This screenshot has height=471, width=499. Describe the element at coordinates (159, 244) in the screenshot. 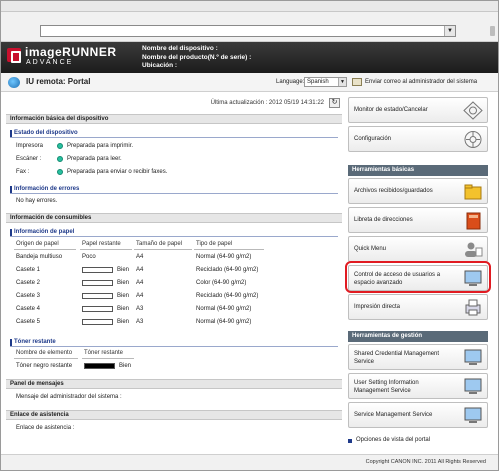

I see `col-header: Tamaño de papel` at that location.